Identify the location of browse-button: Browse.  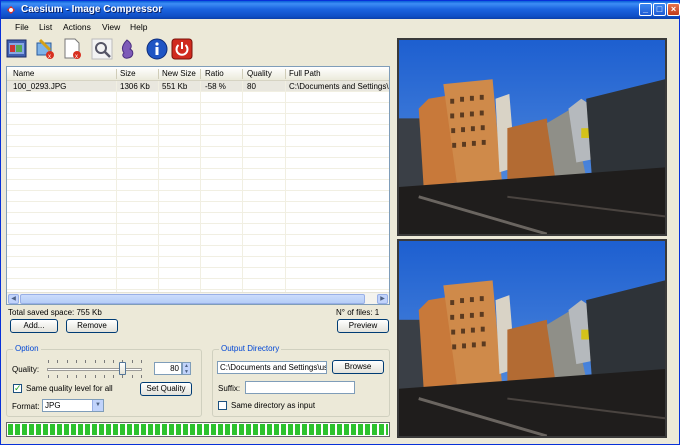
(358, 367).